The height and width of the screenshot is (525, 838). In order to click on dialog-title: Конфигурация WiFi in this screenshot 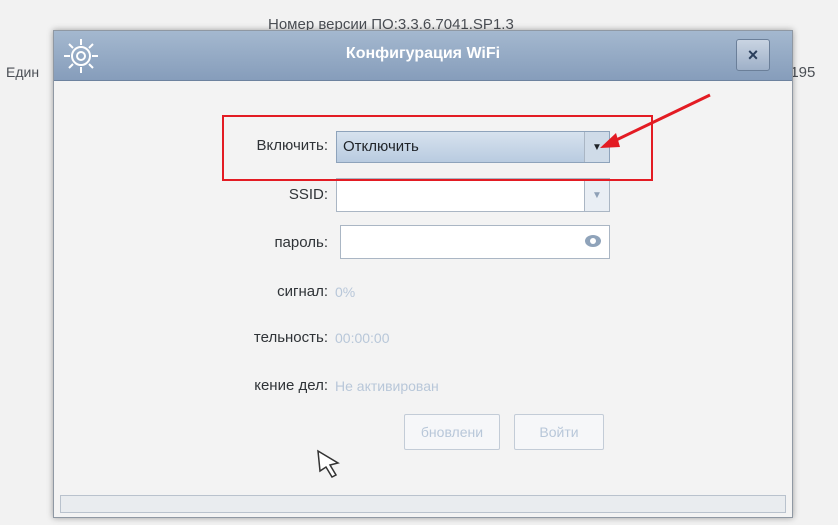, I will do `click(423, 53)`.